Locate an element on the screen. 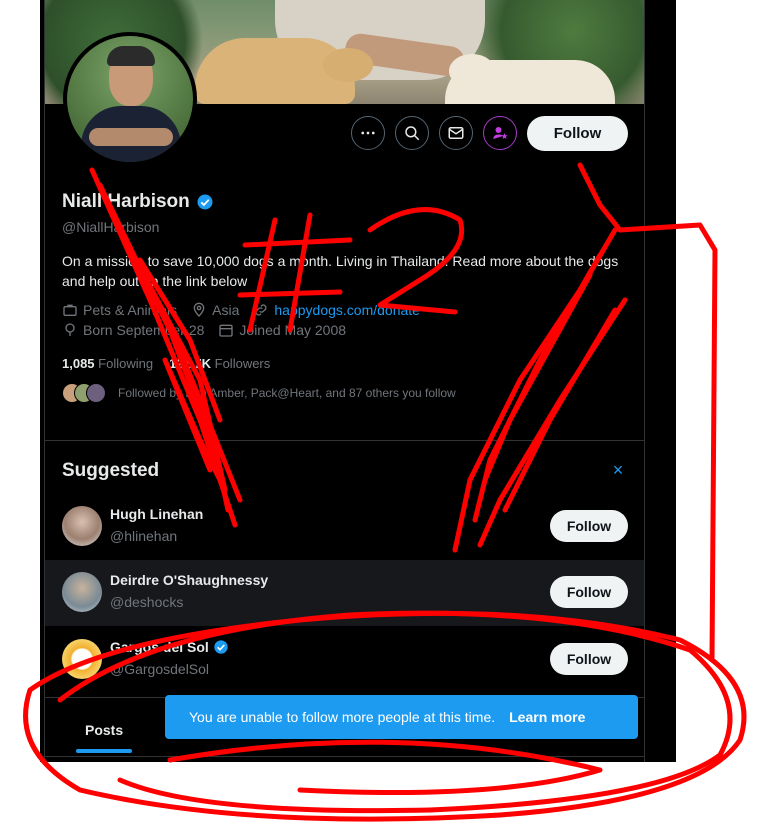  avatar is located at coordinates (130, 99).